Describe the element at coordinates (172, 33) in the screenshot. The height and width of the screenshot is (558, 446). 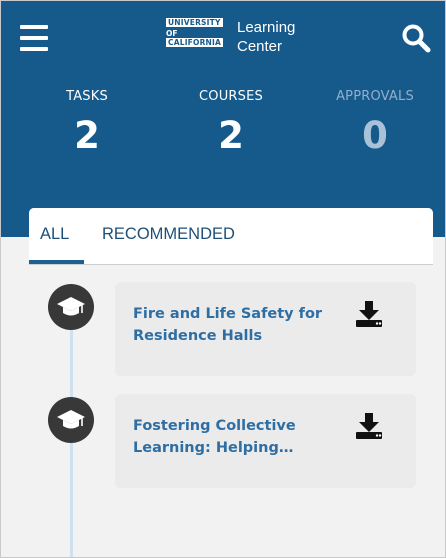
I see `logo-of: OF` at that location.